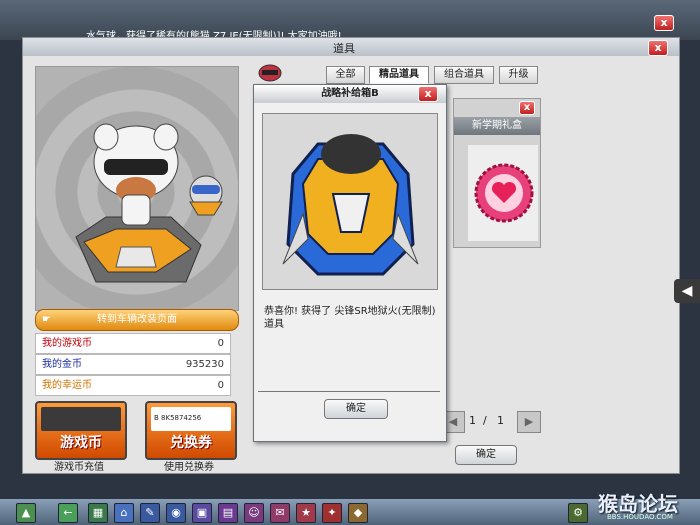 Image resolution: width=700 pixels, height=525 pixels. Describe the element at coordinates (428, 94) in the screenshot. I see `reward-dialog-close-button: x` at that location.